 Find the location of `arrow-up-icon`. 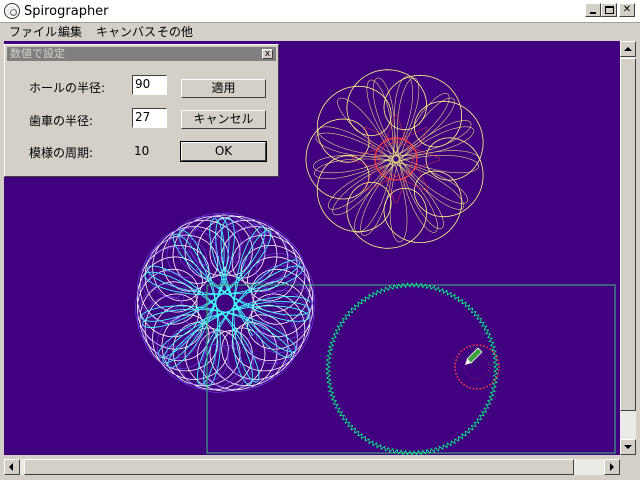

arrow-up-icon is located at coordinates (628, 49).